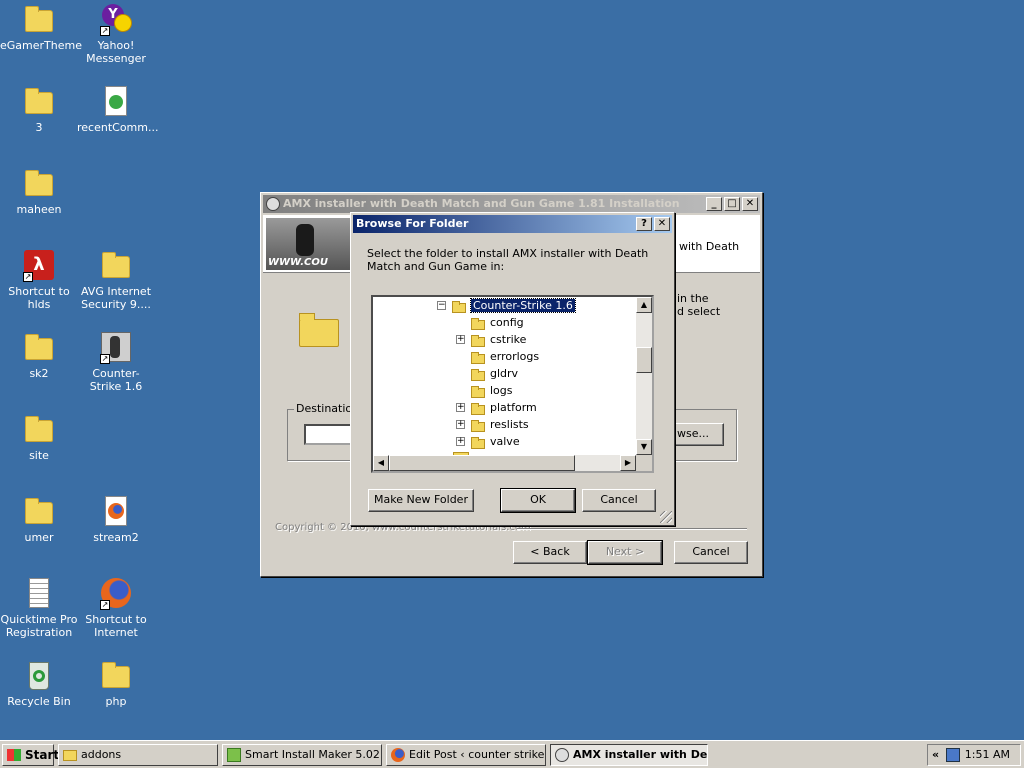 The height and width of the screenshot is (768, 1024). I want to click on desktop-icon-label: Recycle Bin, so click(39, 701).